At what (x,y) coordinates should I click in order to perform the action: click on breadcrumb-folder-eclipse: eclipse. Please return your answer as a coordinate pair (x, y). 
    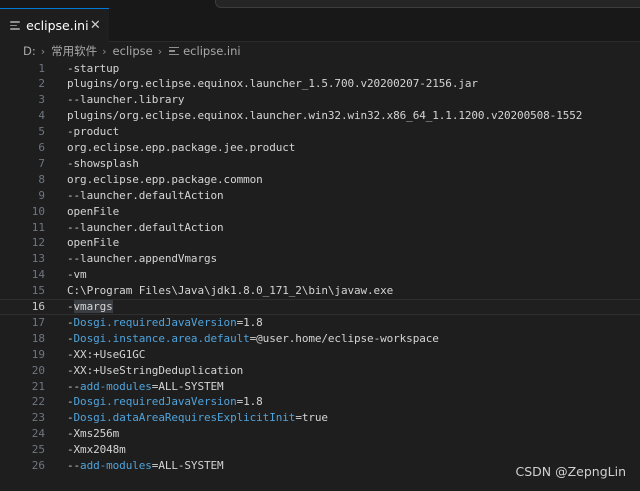
    Looking at the image, I should click on (131, 51).